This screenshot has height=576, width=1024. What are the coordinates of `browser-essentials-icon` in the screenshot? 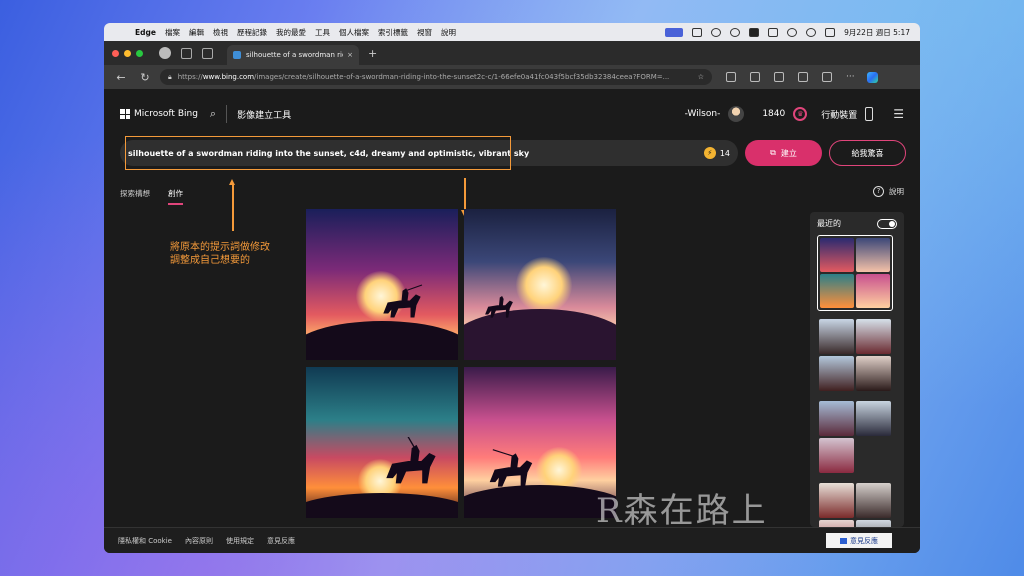 It's located at (827, 77).